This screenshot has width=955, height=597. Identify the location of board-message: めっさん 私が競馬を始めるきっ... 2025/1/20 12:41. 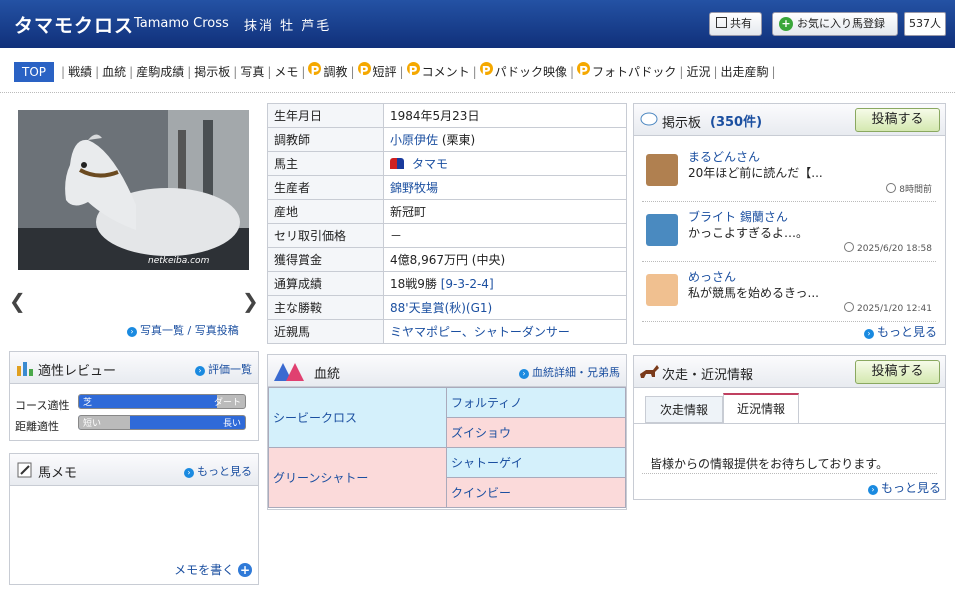
(789, 293).